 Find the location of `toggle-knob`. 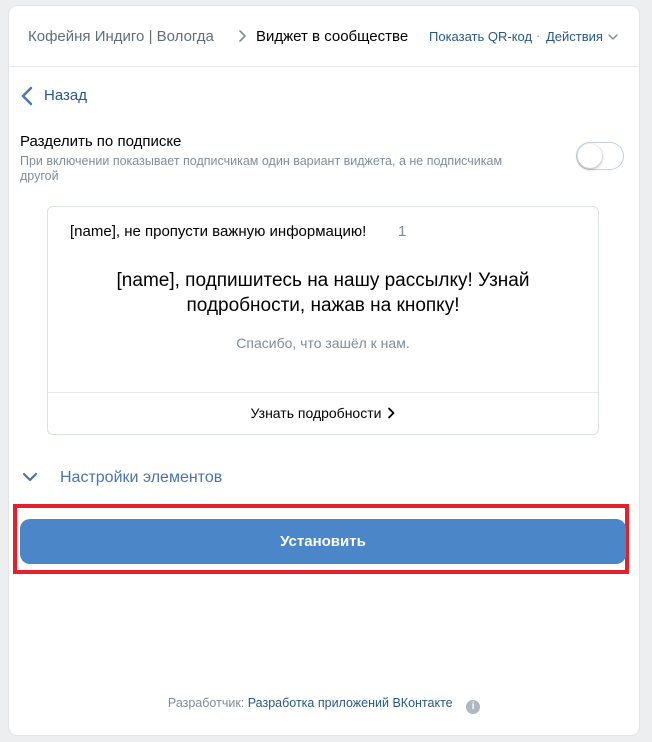

toggle-knob is located at coordinates (590, 156).